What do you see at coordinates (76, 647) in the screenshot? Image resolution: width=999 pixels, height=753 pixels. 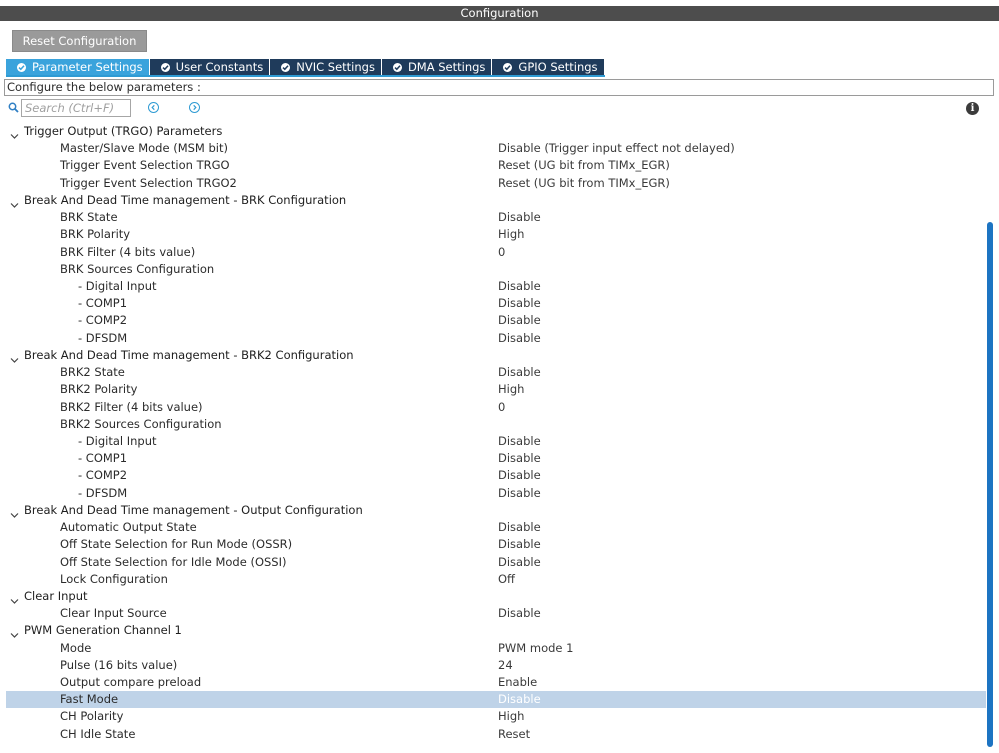 I see `parameter-name: Mode` at bounding box center [76, 647].